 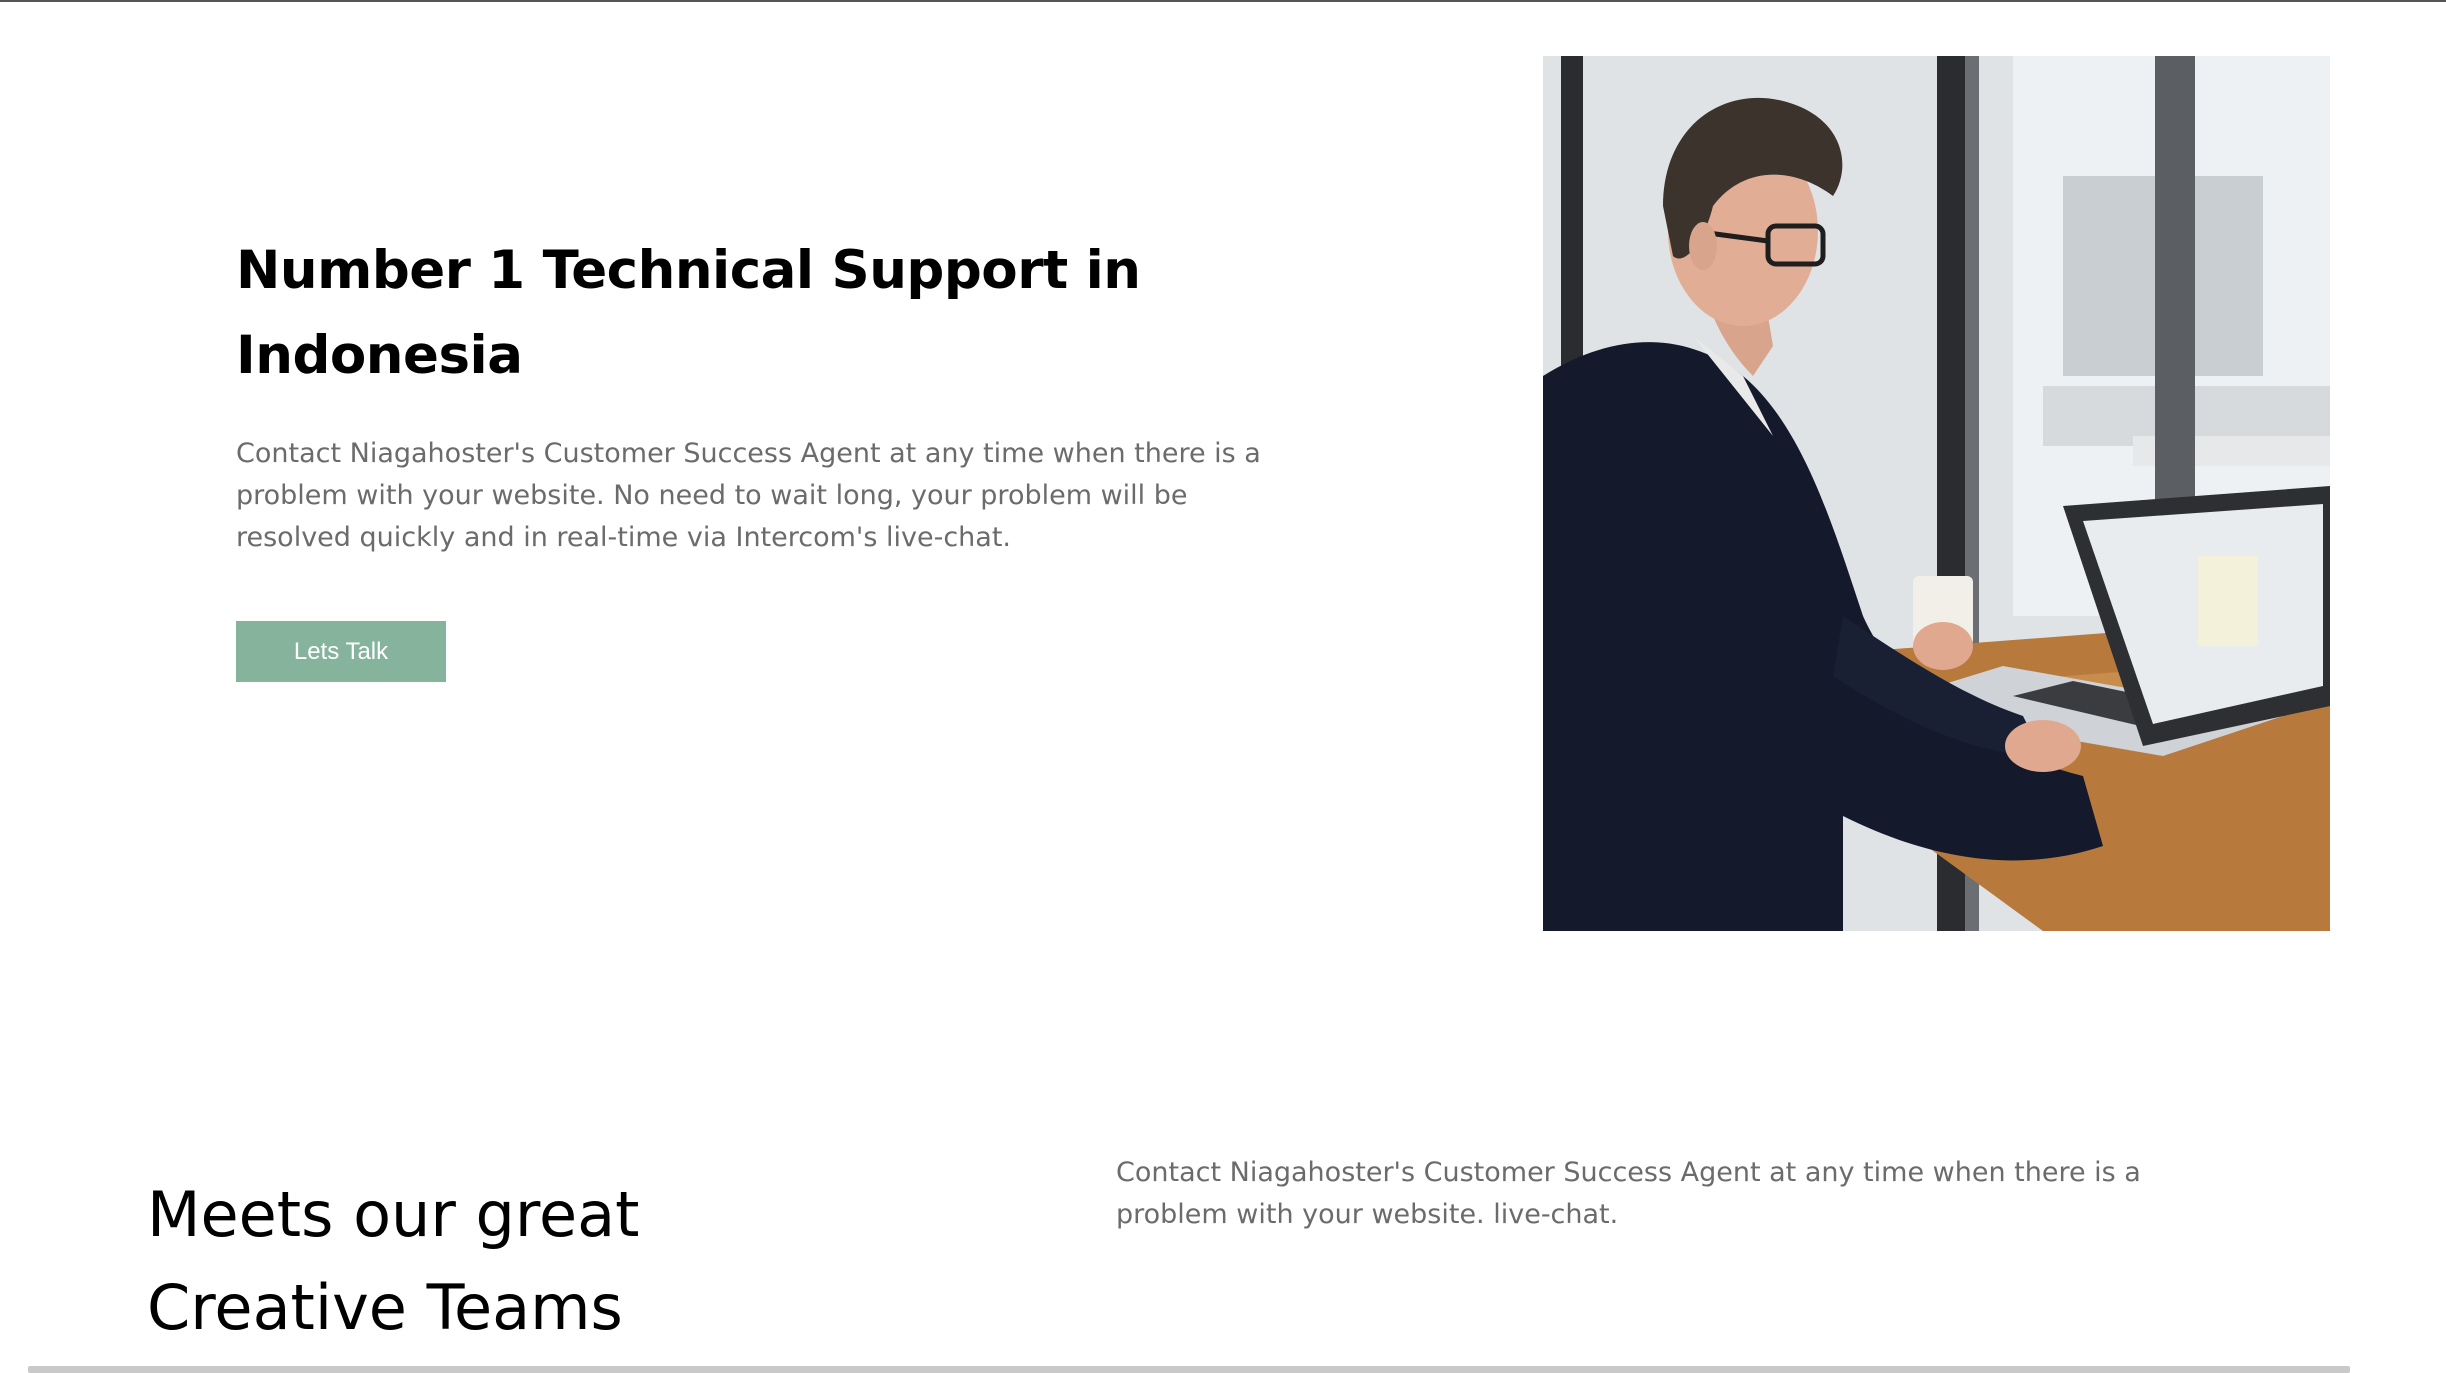 I want to click on top-divider, so click(x=1223, y=1).